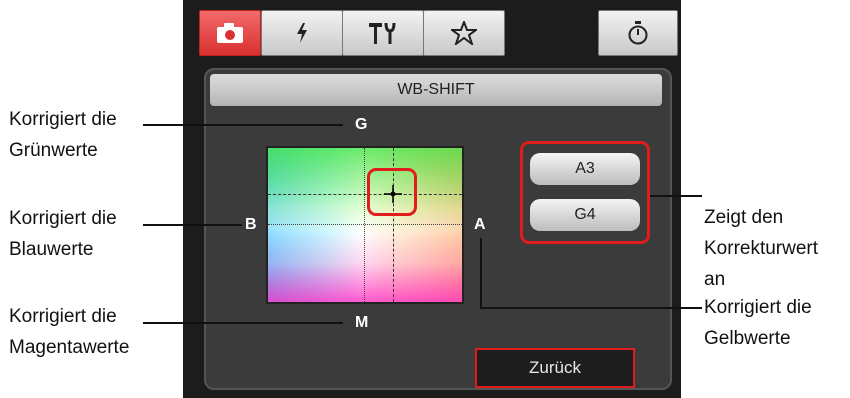 This screenshot has height=398, width=850. What do you see at coordinates (361, 124) in the screenshot?
I see `axis-label-g: G` at bounding box center [361, 124].